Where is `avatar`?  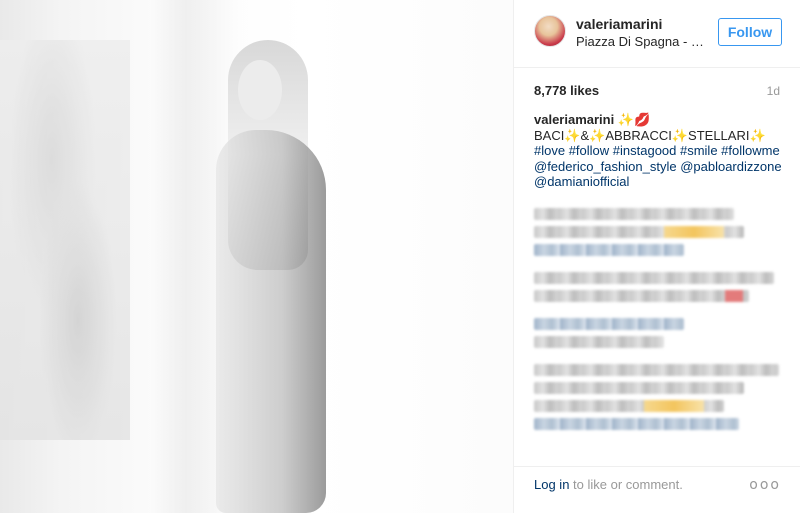 avatar is located at coordinates (550, 31).